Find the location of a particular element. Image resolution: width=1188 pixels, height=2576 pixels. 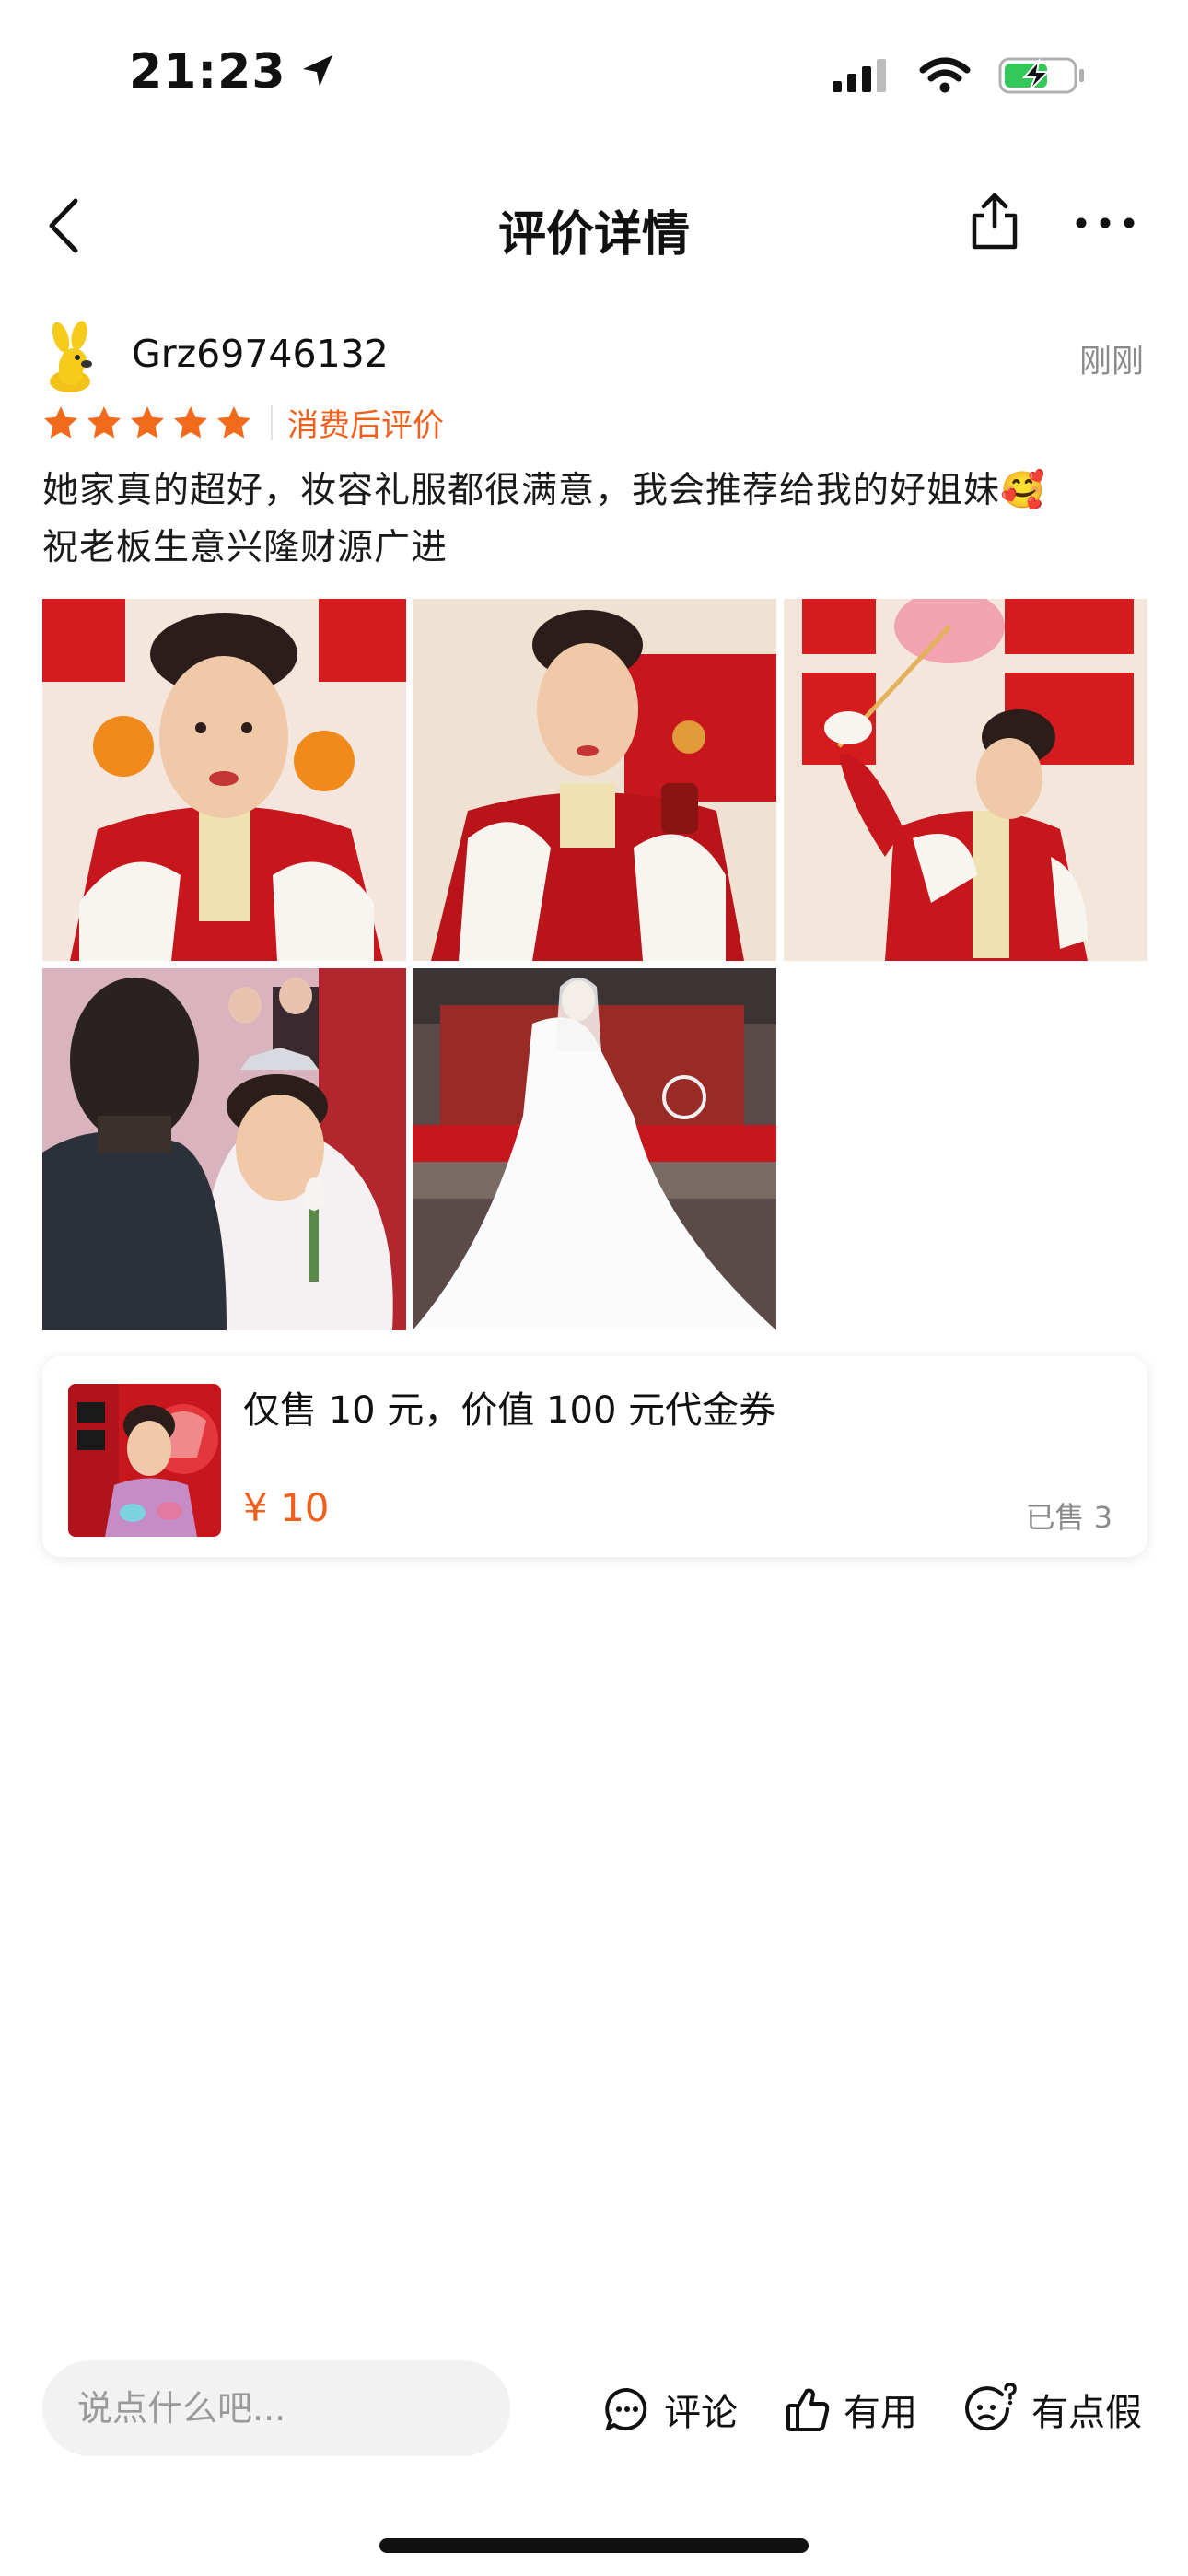

product-card: 仅售 10 元，价值 100 元代金券 ¥ 10 已售 3 is located at coordinates (594, 1456).